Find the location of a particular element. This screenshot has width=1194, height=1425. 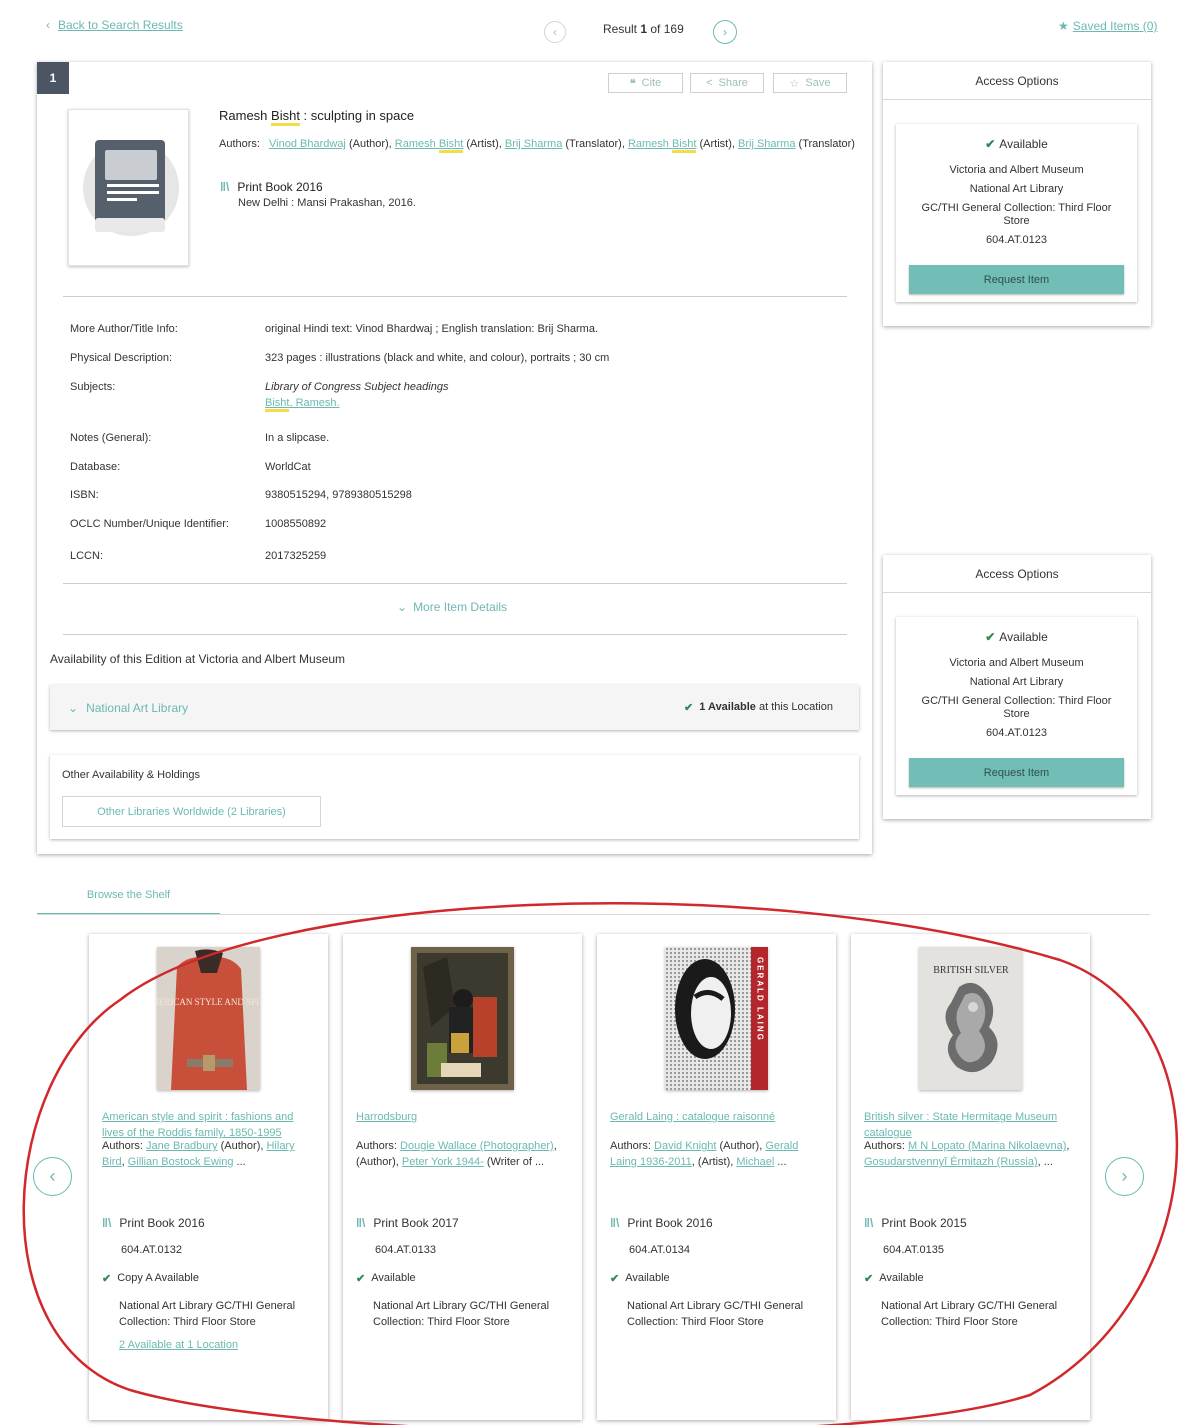

author-link: Gosudarstvennyĭ Ėrmitazh (Russia) is located at coordinates (951, 1162).